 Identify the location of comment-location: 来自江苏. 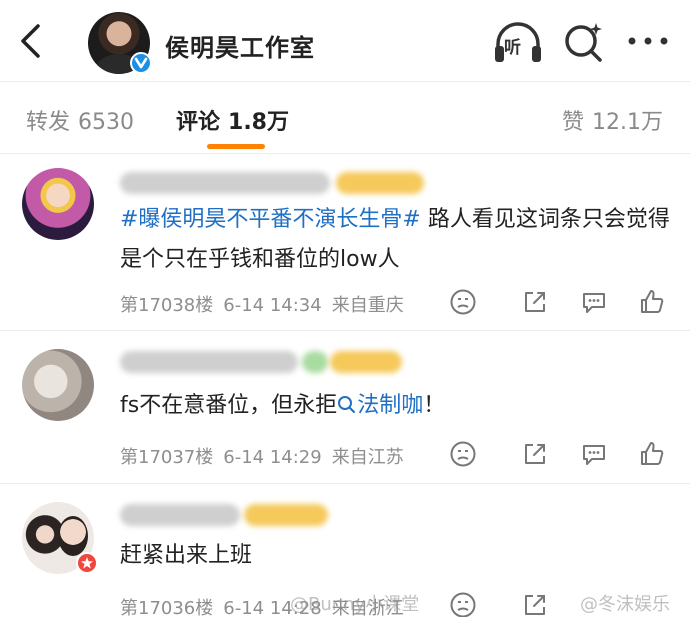
(367, 457).